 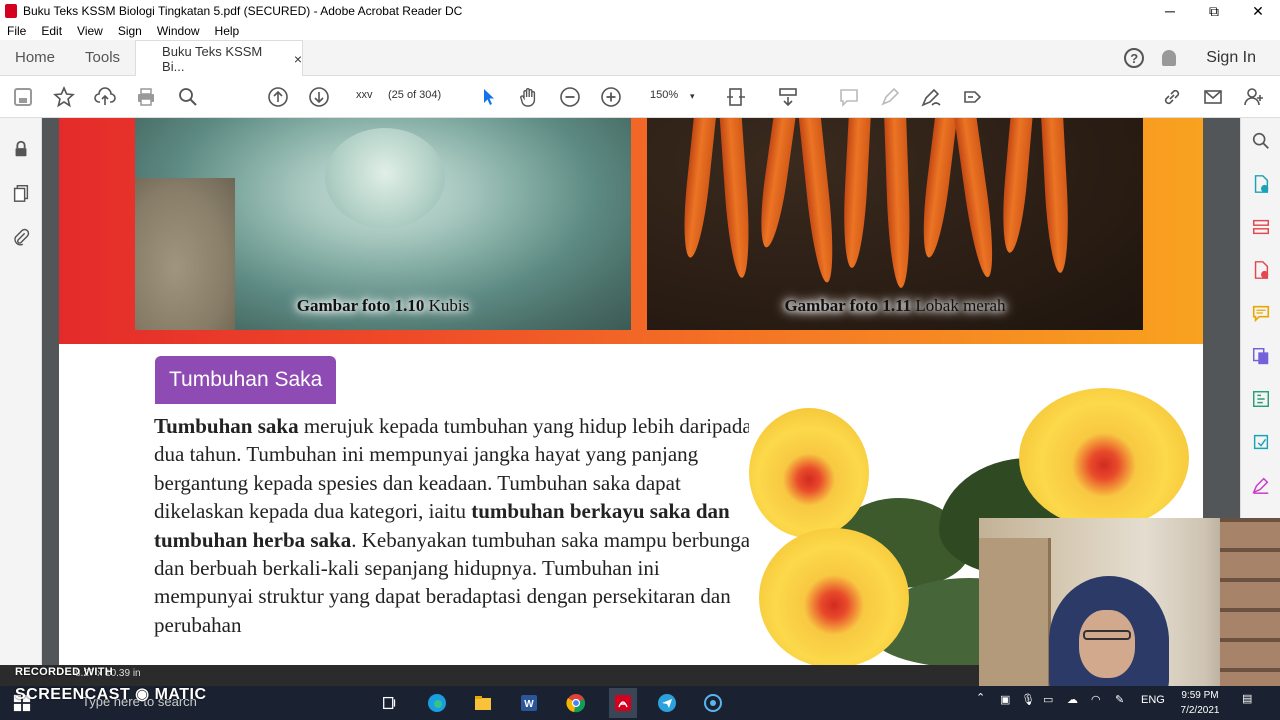 What do you see at coordinates (1134, 58) in the screenshot?
I see `help-icon: ?` at bounding box center [1134, 58].